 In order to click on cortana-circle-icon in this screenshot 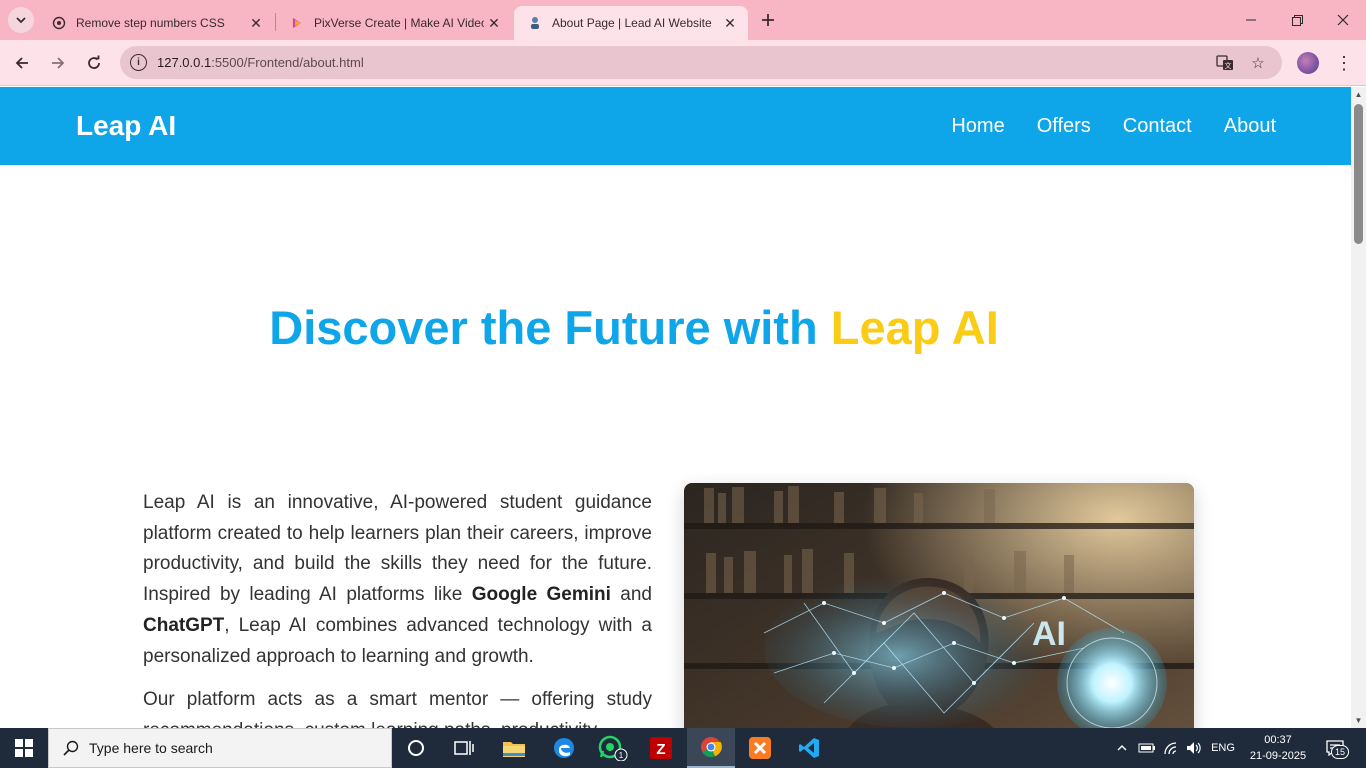, I will do `click(416, 748)`.